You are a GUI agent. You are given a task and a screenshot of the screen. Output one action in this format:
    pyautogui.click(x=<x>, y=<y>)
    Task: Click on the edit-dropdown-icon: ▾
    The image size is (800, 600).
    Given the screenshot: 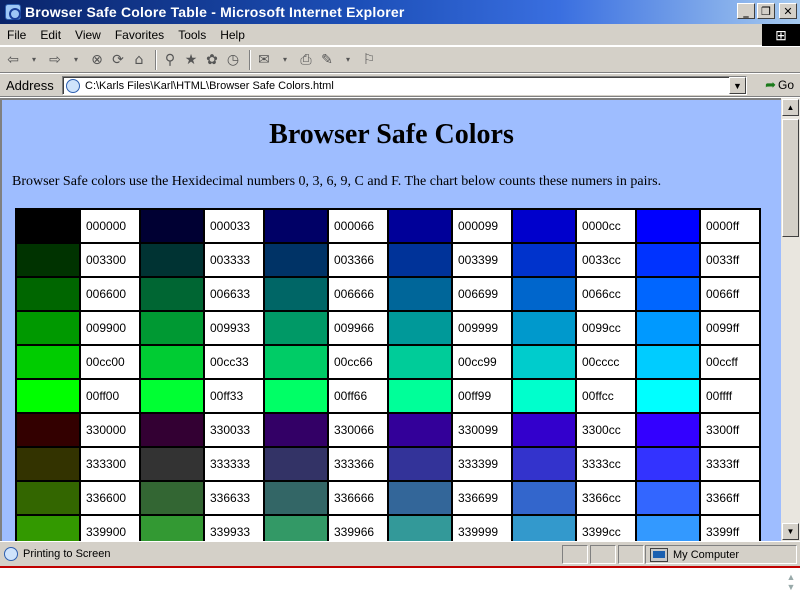 What is the action you would take?
    pyautogui.click(x=348, y=60)
    